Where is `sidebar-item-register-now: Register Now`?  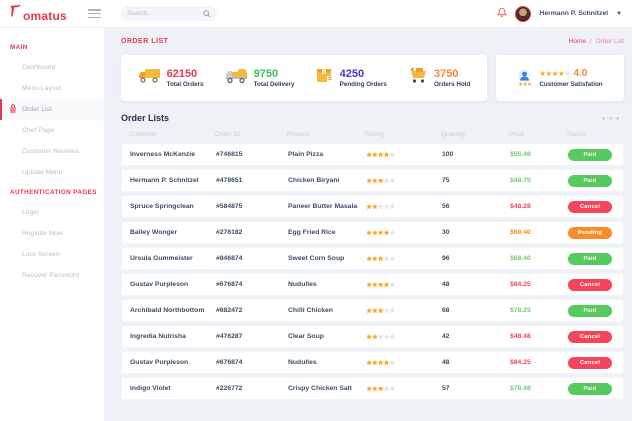 sidebar-item-register-now: Register Now is located at coordinates (52, 233).